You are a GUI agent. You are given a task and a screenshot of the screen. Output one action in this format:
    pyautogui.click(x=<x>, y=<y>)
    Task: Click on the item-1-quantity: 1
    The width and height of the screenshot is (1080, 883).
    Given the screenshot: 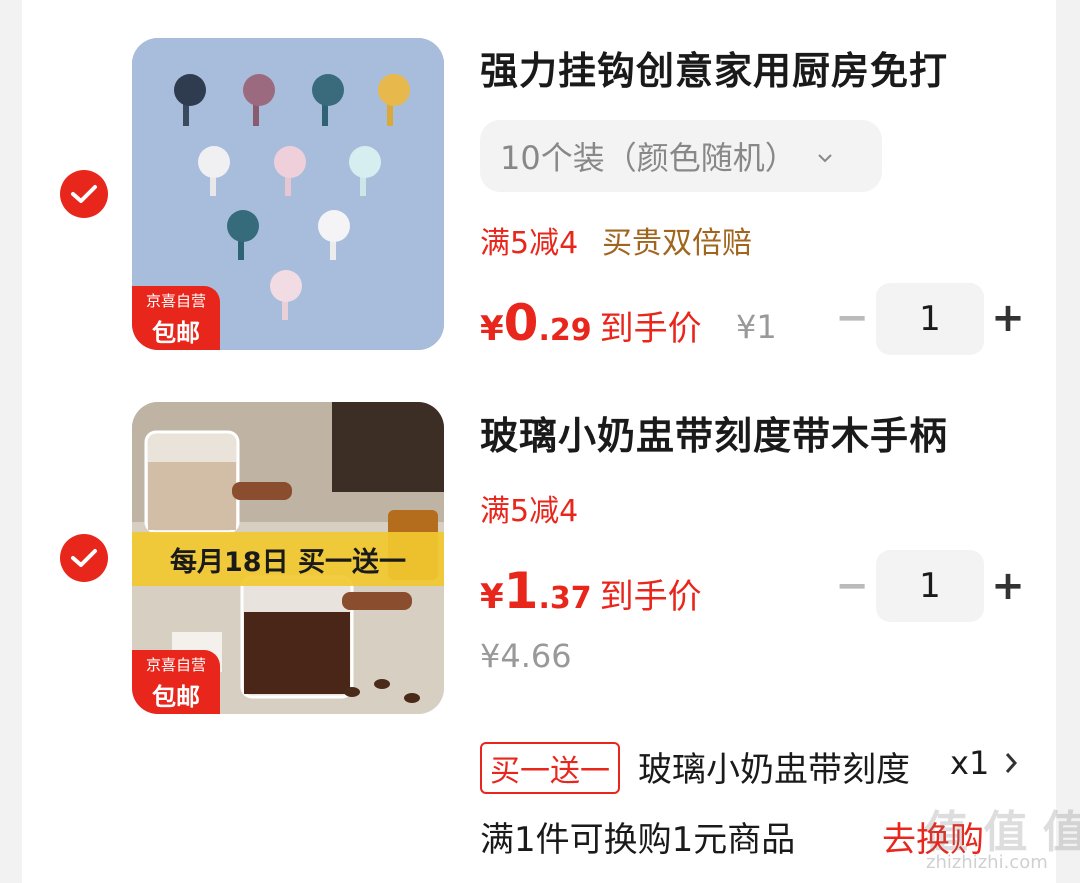 What is the action you would take?
    pyautogui.click(x=930, y=319)
    